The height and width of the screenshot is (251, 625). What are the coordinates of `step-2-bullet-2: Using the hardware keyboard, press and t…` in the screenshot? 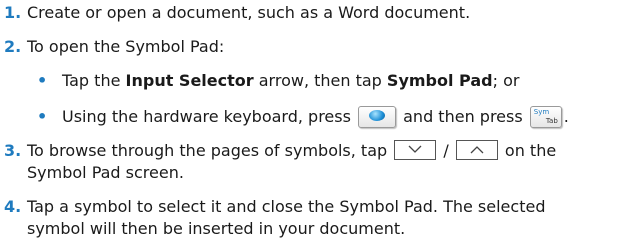 It's located at (315, 117).